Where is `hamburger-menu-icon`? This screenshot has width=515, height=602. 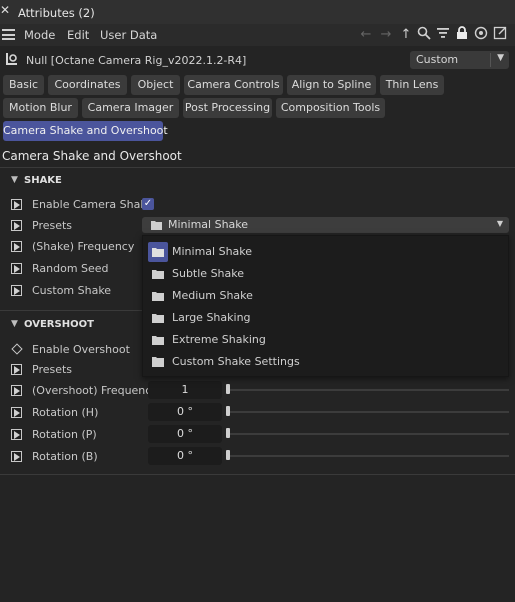 hamburger-menu-icon is located at coordinates (8, 34).